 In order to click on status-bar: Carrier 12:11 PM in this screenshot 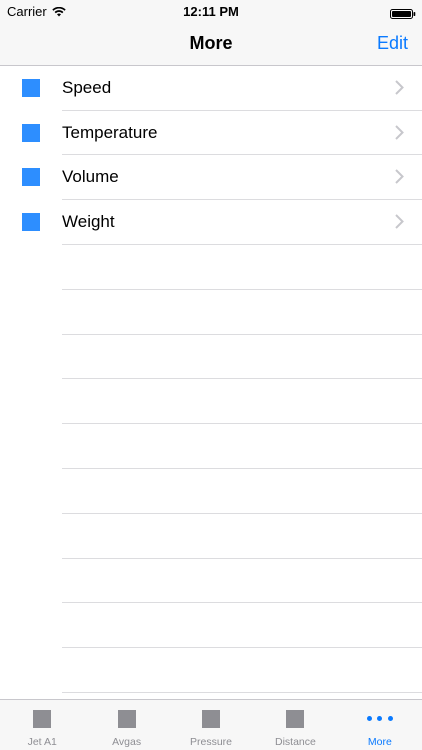, I will do `click(211, 11)`.